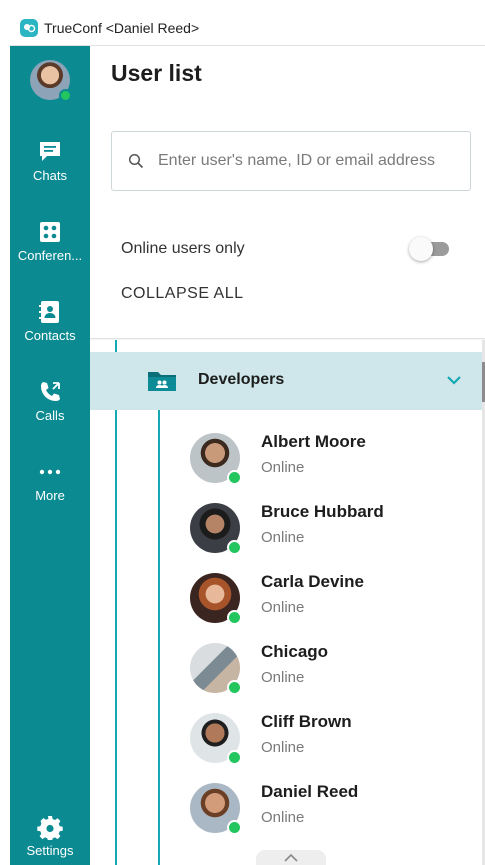  Describe the element at coordinates (322, 511) in the screenshot. I see `contact-name: Bruce Hubbard` at that location.